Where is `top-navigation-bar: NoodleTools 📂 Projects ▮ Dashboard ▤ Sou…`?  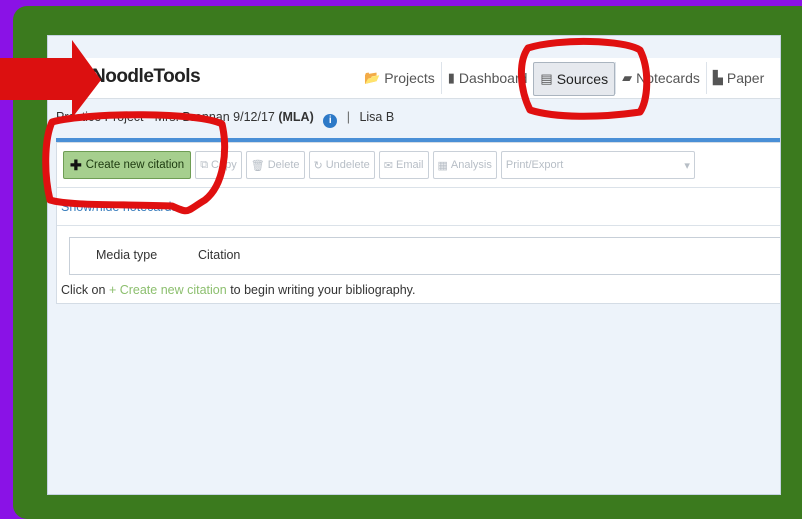 top-navigation-bar: NoodleTools 📂 Projects ▮ Dashboard ▤ Sou… is located at coordinates (414, 78).